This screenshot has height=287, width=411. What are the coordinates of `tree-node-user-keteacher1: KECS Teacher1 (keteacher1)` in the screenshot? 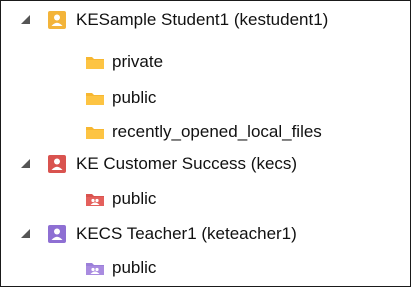 It's located at (205, 234).